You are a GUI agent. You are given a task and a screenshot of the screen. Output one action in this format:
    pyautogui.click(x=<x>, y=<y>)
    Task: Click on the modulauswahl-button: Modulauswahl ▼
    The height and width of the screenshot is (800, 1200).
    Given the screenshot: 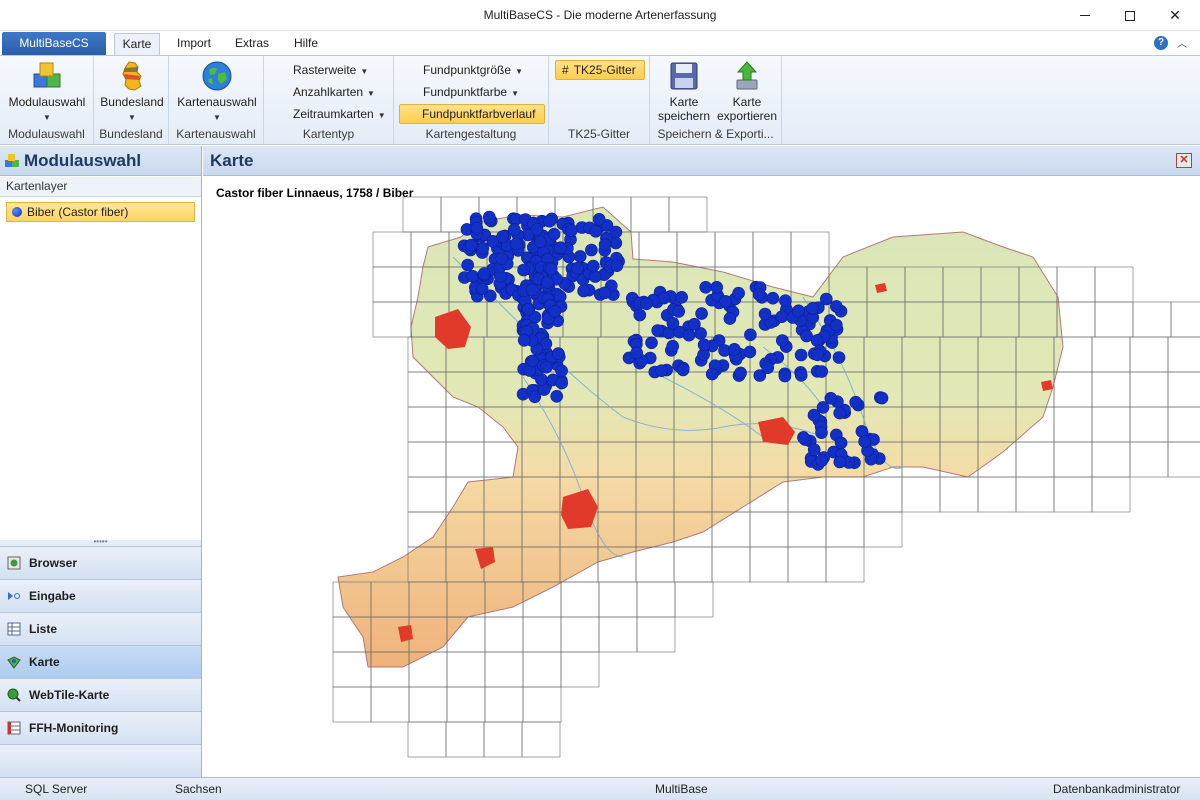 What is the action you would take?
    pyautogui.click(x=47, y=92)
    